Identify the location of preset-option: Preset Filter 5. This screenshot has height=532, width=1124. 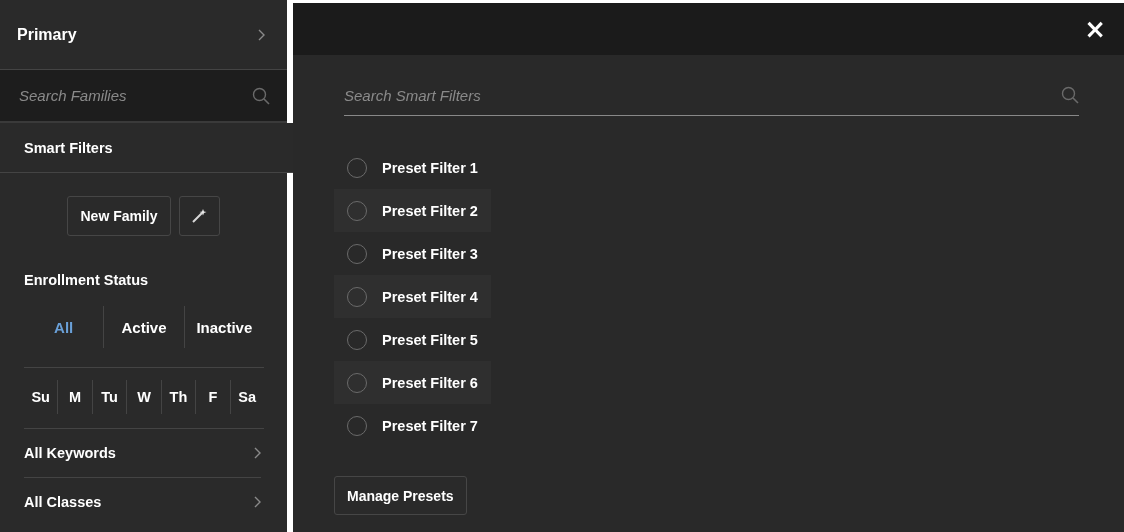
(412, 339).